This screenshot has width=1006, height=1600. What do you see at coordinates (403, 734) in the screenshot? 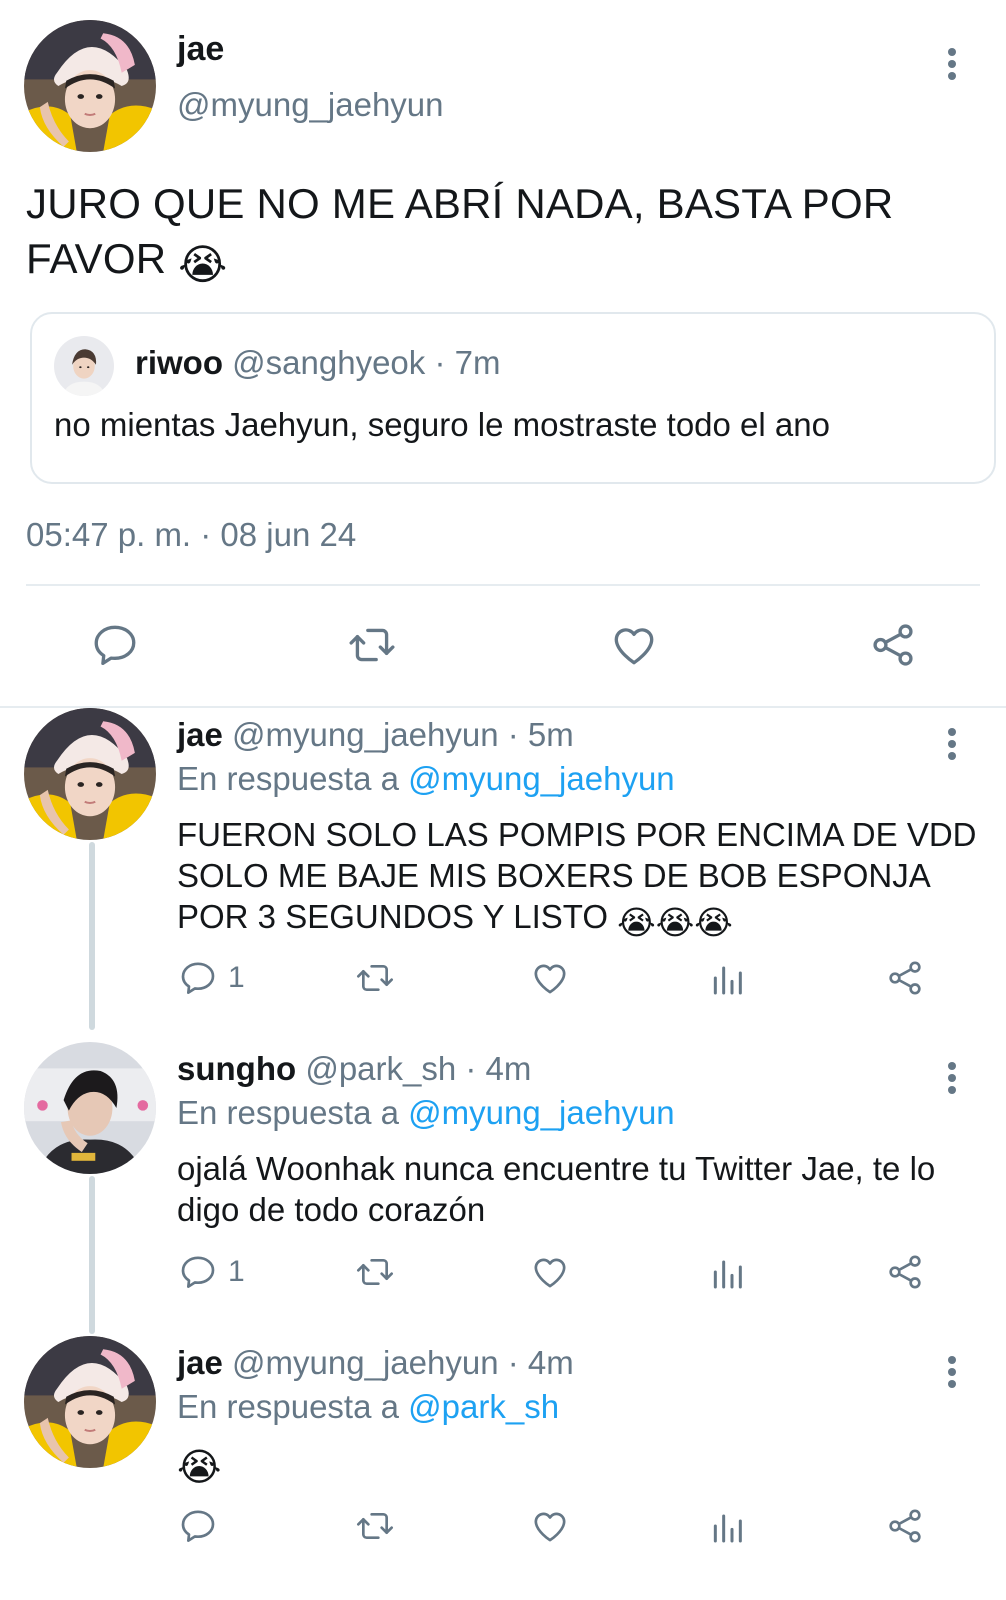
I see `reply-author-meta: @myung_jaehyun · 5m` at bounding box center [403, 734].